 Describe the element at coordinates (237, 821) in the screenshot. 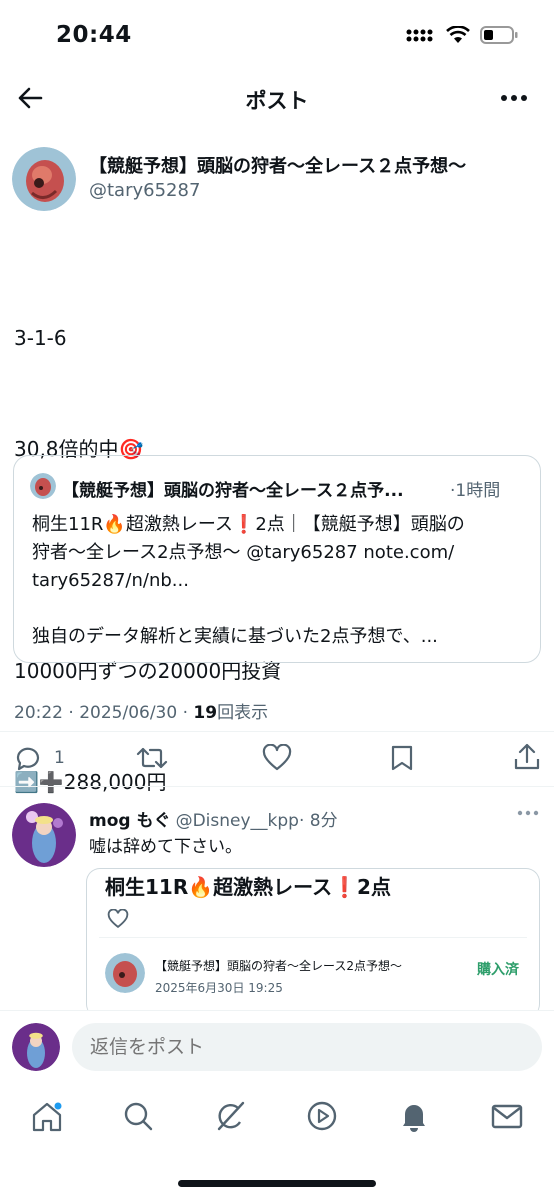

I see `reply-author-handle: @Disney__kpp` at that location.